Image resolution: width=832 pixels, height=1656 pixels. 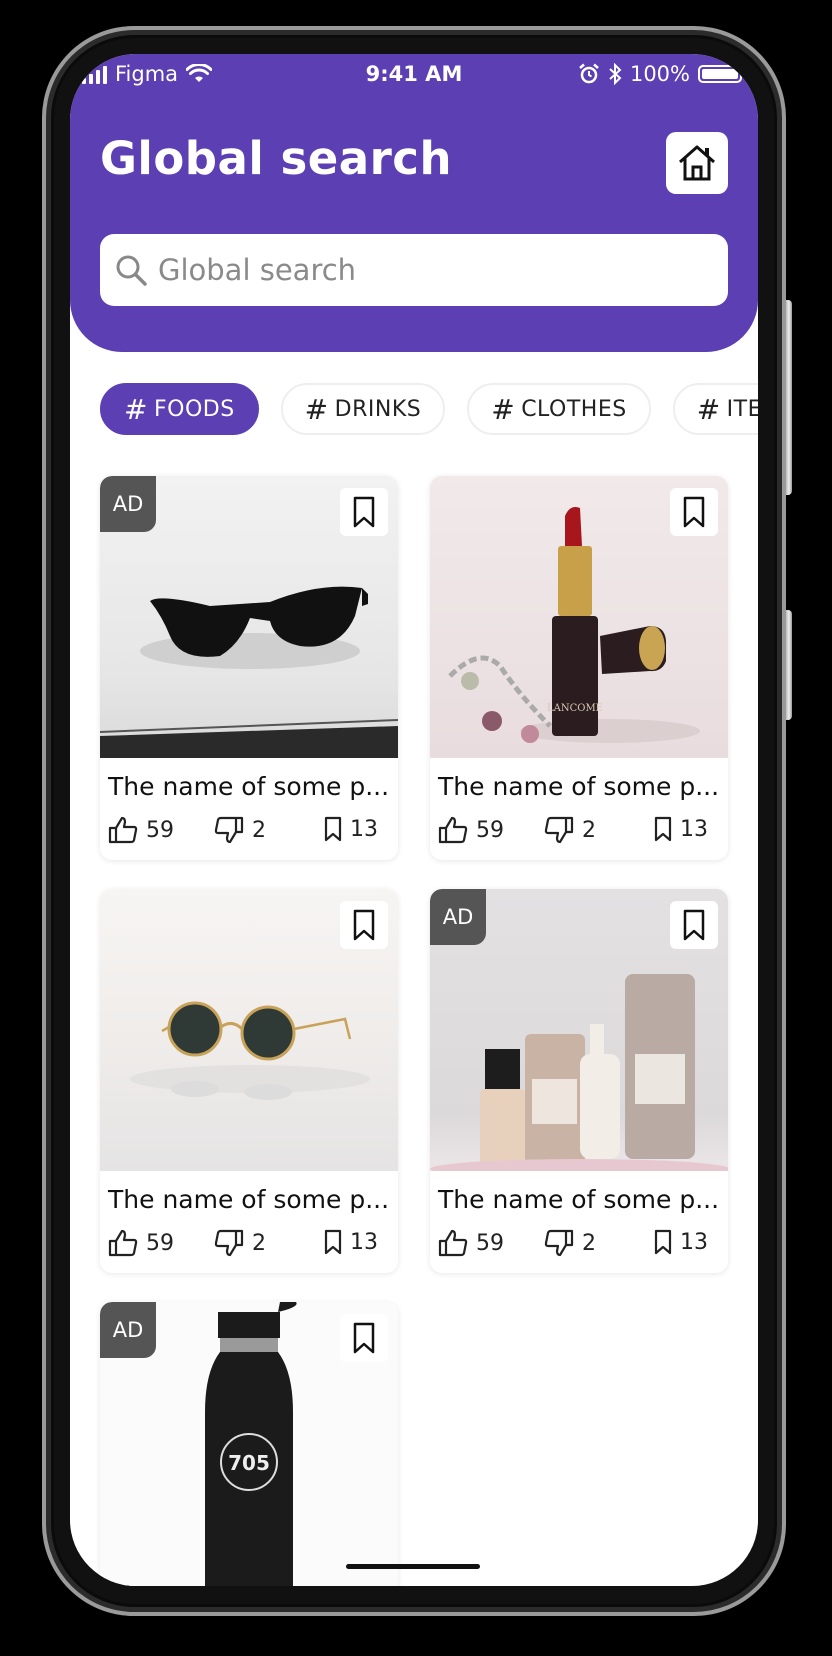 I want to click on chip-items: # ITEMS, so click(x=715, y=409).